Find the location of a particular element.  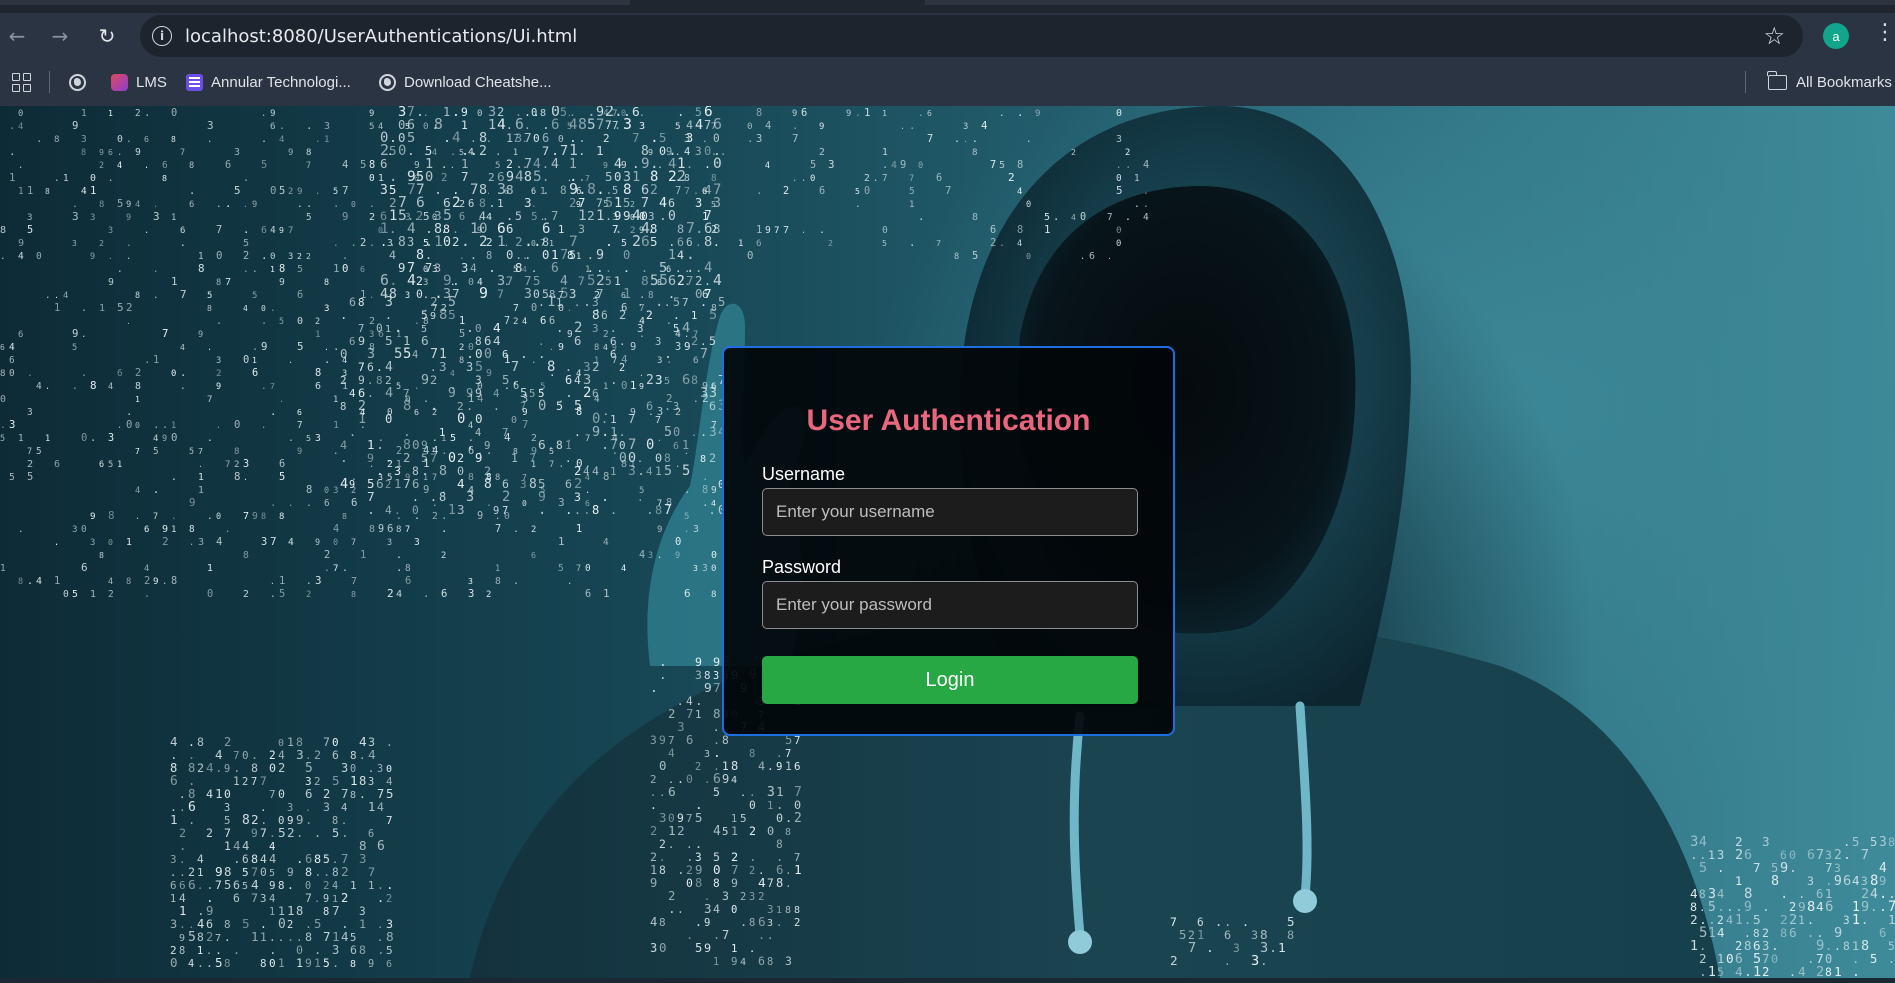

all-bookmarks-button: All Bookmarks is located at coordinates (1829, 82).